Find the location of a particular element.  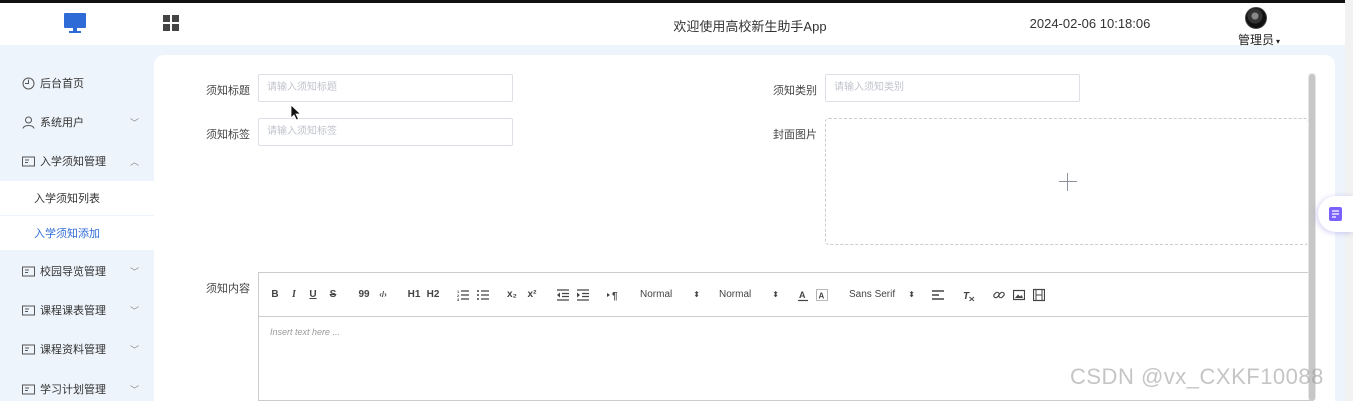

sidebar-item-study-plan: 学习计划管理 ﹀ is located at coordinates (77, 387).